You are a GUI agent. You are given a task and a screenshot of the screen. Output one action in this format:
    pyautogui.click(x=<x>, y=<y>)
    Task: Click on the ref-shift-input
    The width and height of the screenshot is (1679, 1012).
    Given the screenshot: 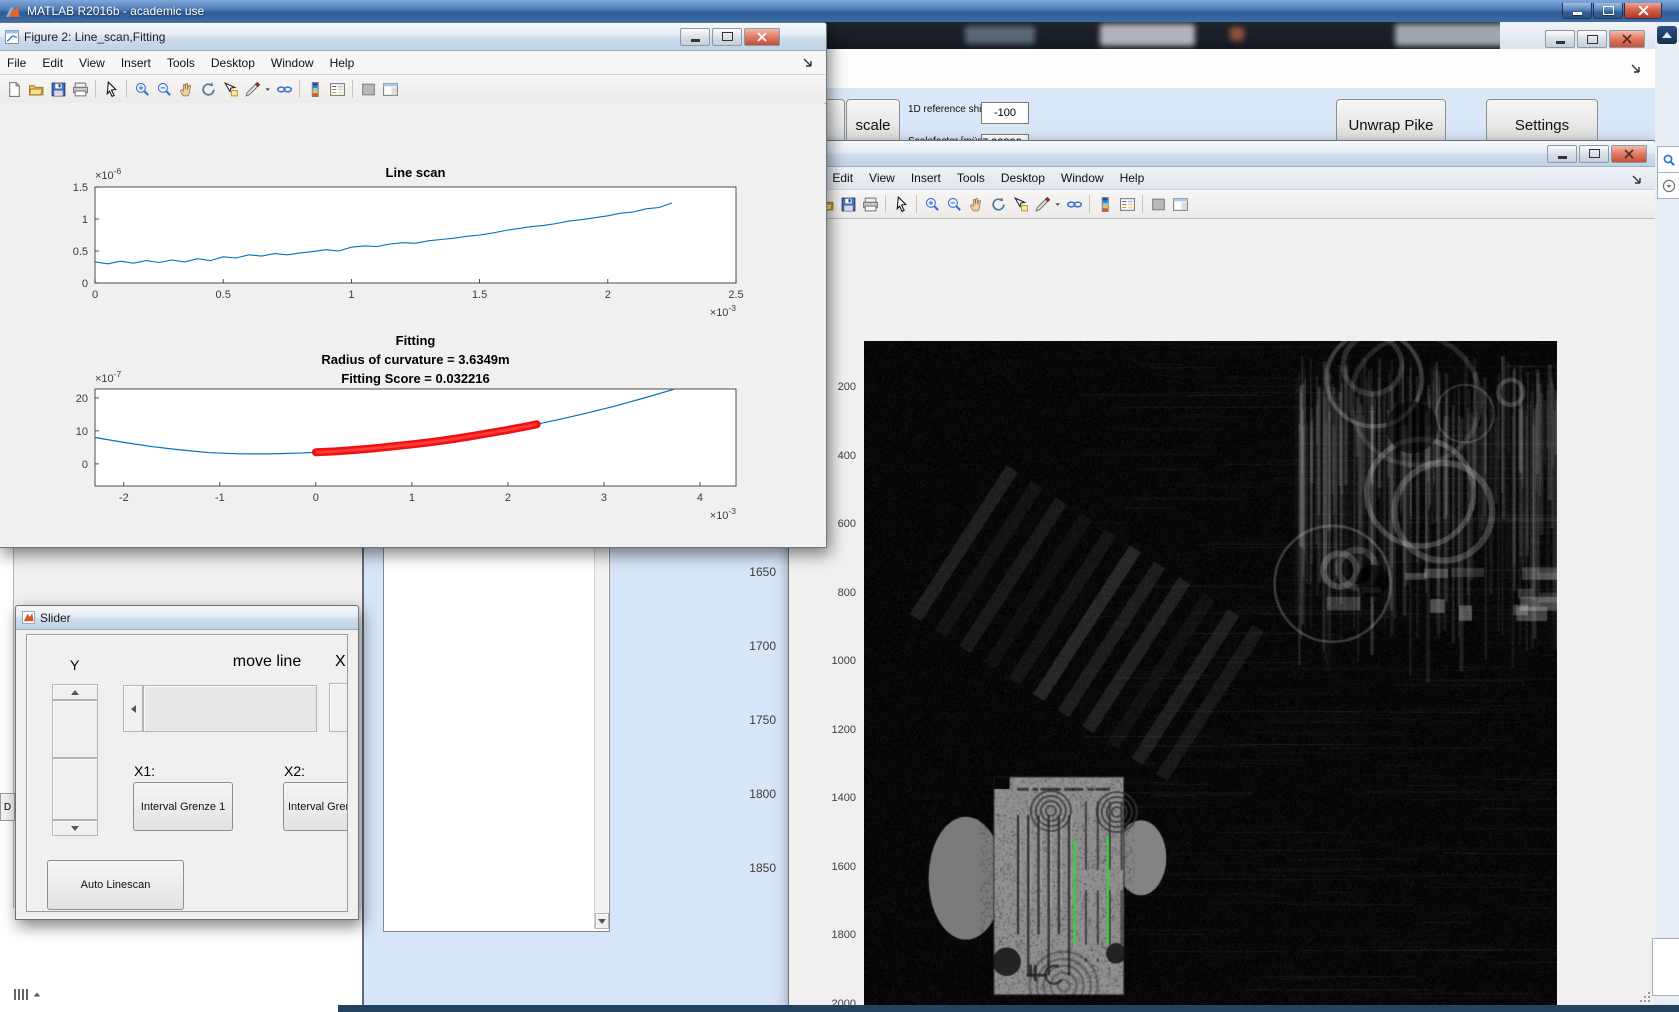 What is the action you would take?
    pyautogui.click(x=1005, y=113)
    